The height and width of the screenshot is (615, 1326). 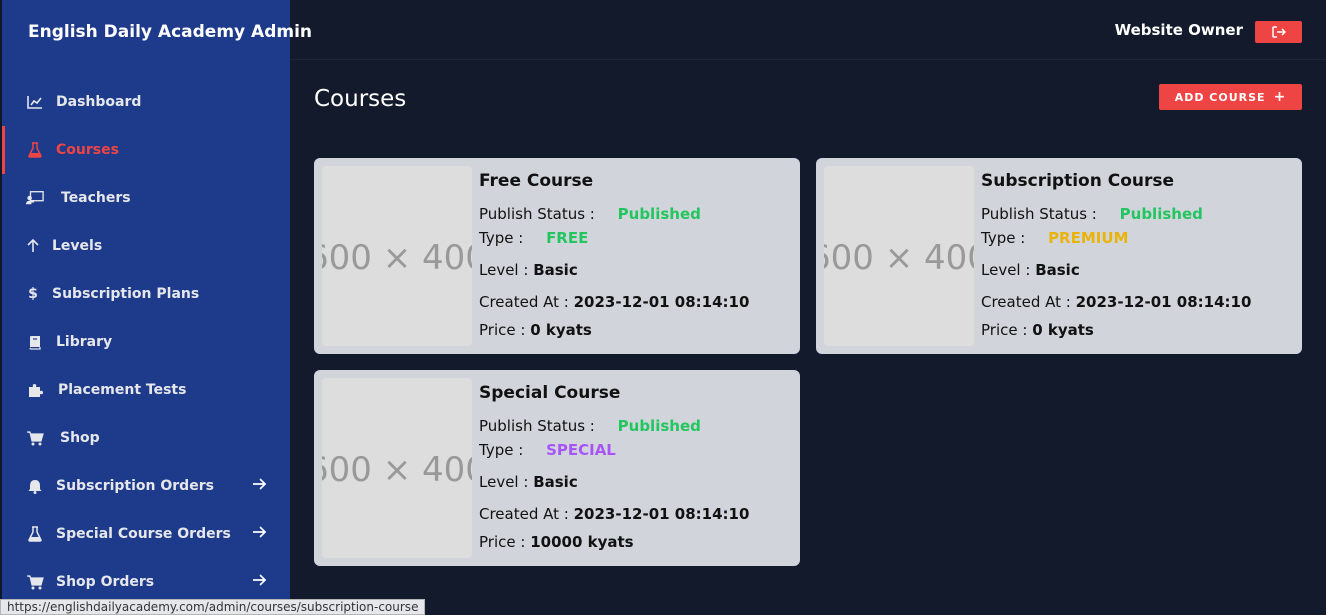 I want to click on sidebar-item-label: Levels, so click(x=77, y=246).